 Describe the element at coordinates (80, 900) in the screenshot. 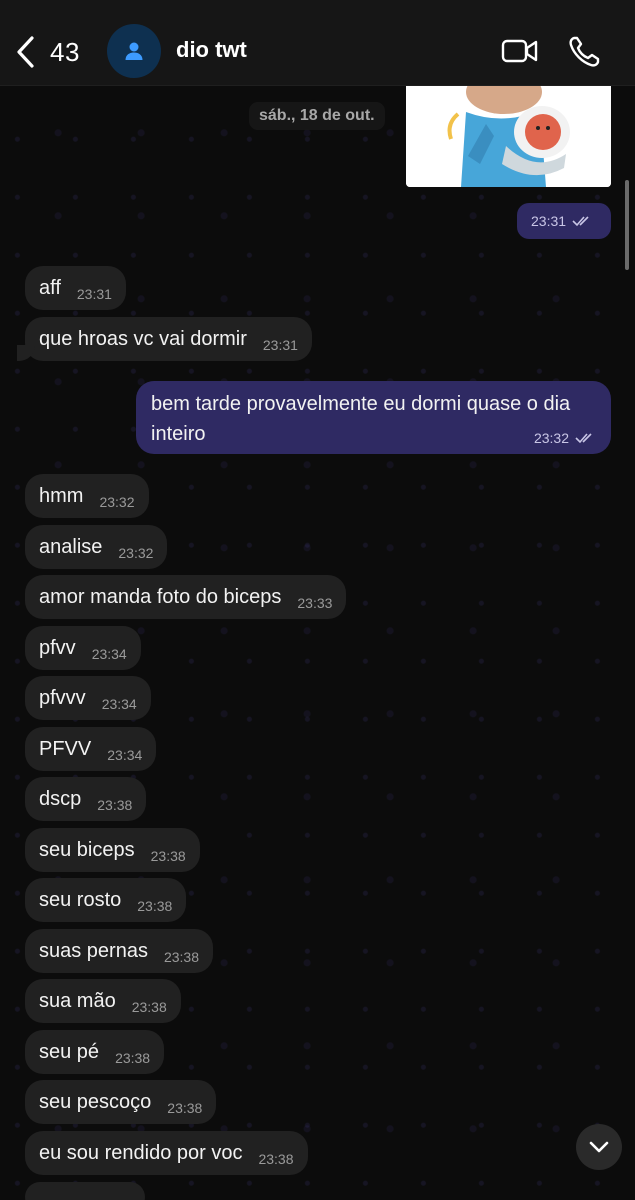

I see `message-text: seu rosto` at that location.